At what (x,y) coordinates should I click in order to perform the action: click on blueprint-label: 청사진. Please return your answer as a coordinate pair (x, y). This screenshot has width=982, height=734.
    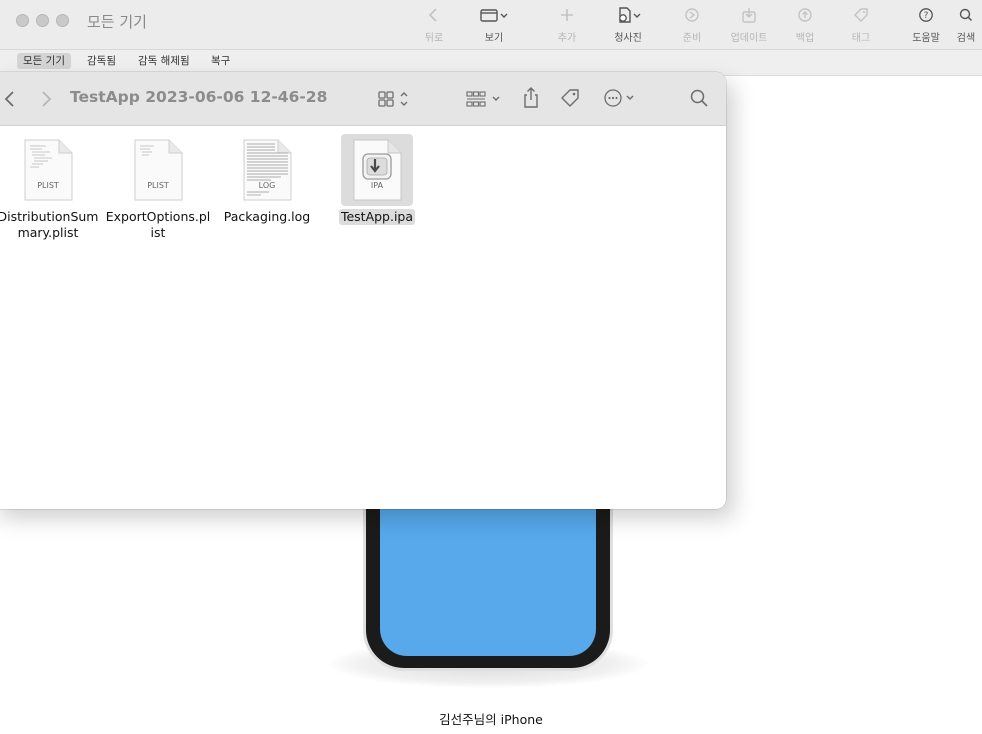
    Looking at the image, I should click on (628, 38).